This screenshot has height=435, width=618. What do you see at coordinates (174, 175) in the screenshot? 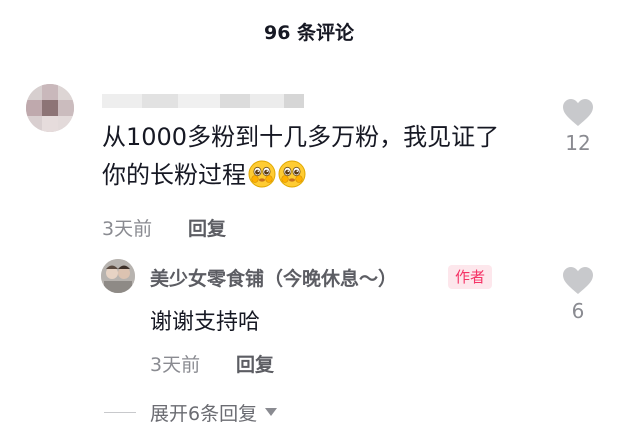
I see `comment-text-line-2-text: 你的长粉过程` at bounding box center [174, 175].